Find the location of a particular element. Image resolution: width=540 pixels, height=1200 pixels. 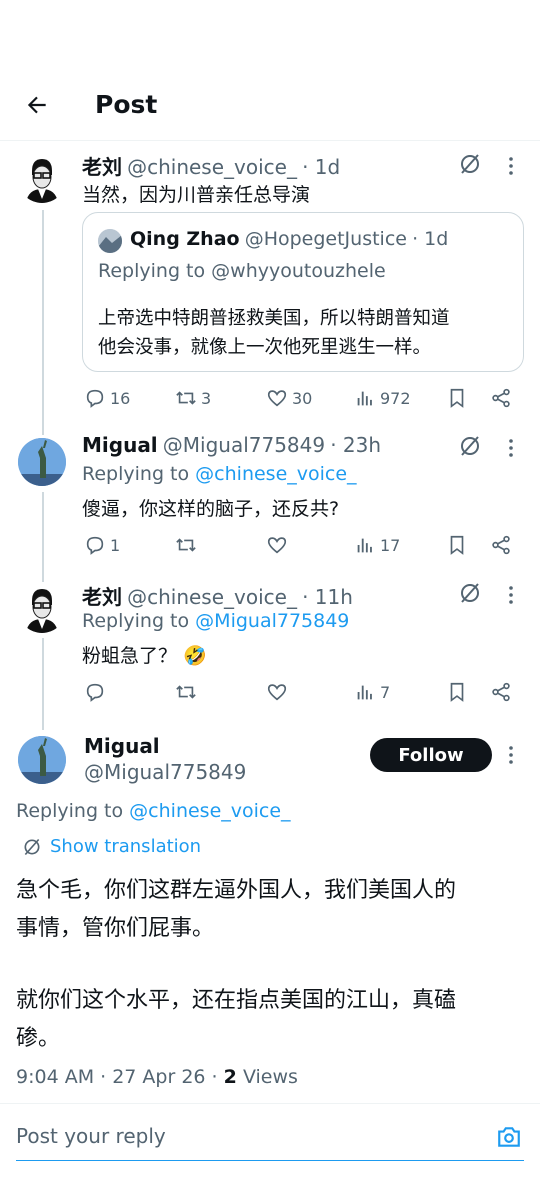

main-author-name: Migual is located at coordinates (122, 746).